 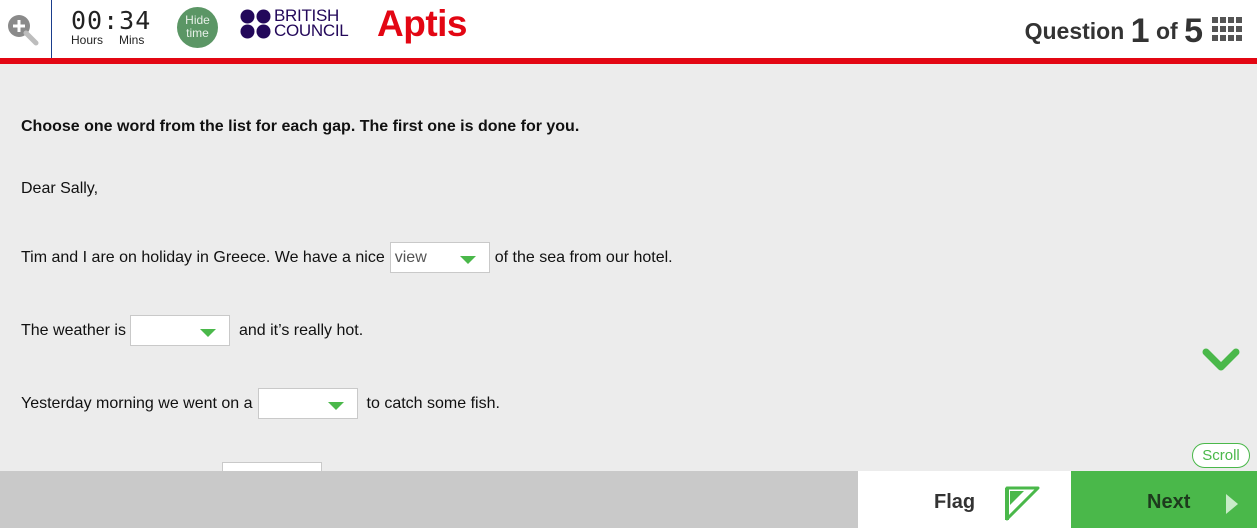 What do you see at coordinates (628, 499) in the screenshot?
I see `footer-bar: Flag Next` at bounding box center [628, 499].